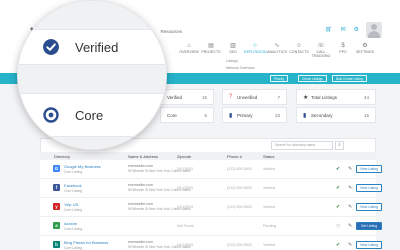  What do you see at coordinates (312, 78) in the screenshot?
I see `check-listings-button: Check Listings` at bounding box center [312, 78].